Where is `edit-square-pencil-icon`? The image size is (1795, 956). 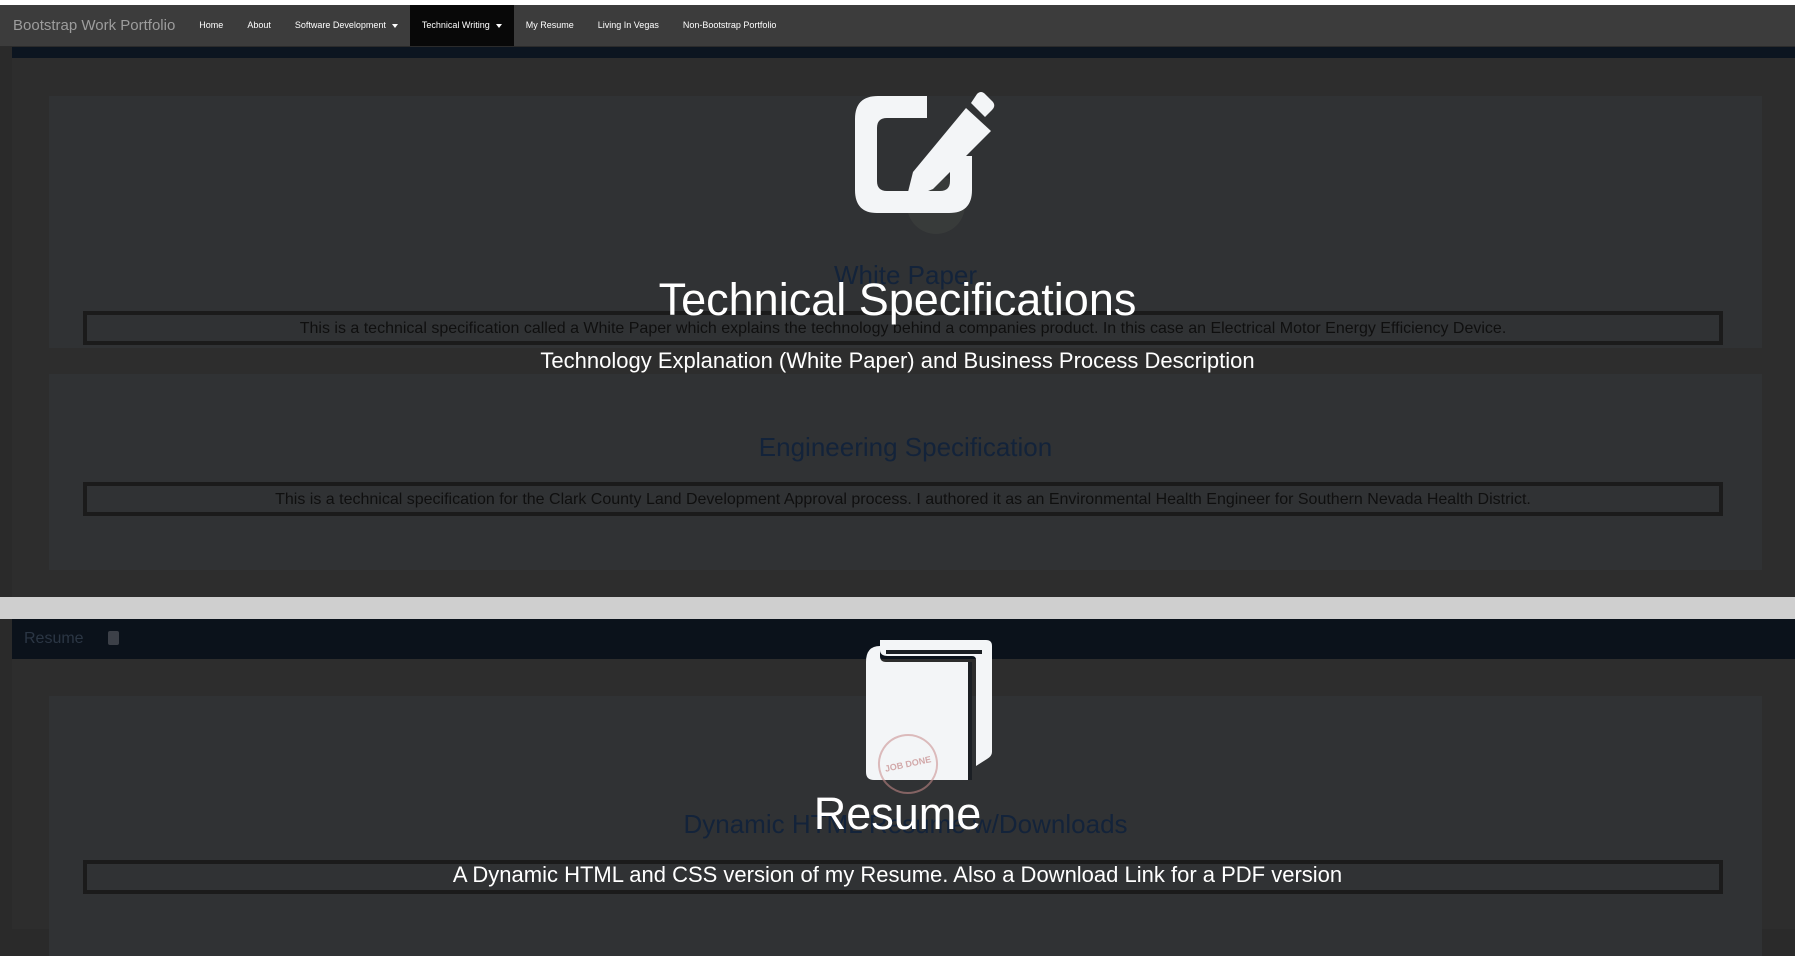 edit-square-pencil-icon is located at coordinates (925, 152).